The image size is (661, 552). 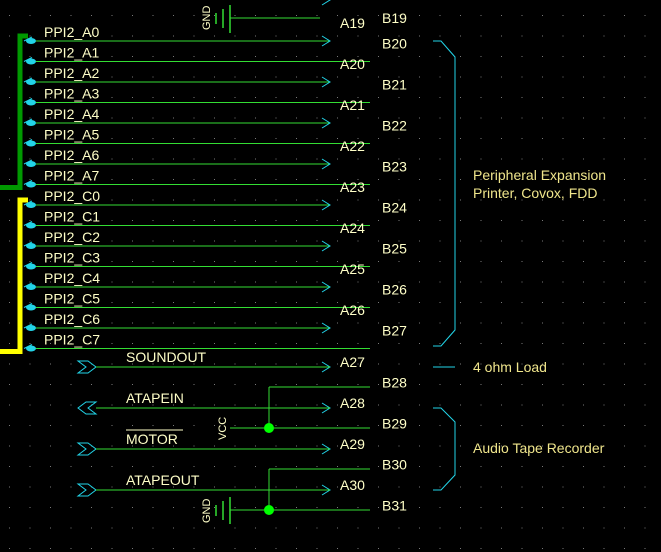 What do you see at coordinates (394, 18) in the screenshot?
I see `pin-label-b19: B19` at bounding box center [394, 18].